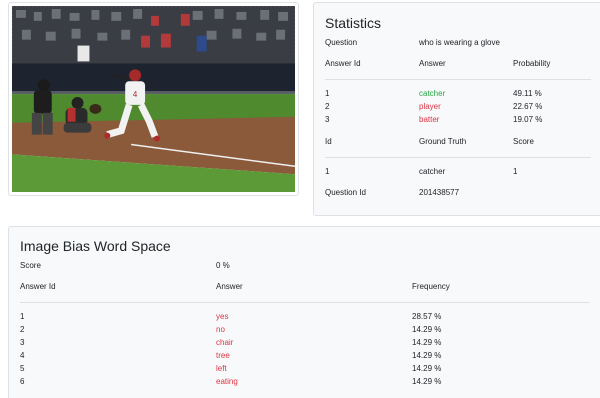  What do you see at coordinates (38, 286) in the screenshot?
I see `bias-answer-id-header: Answer Id` at bounding box center [38, 286].